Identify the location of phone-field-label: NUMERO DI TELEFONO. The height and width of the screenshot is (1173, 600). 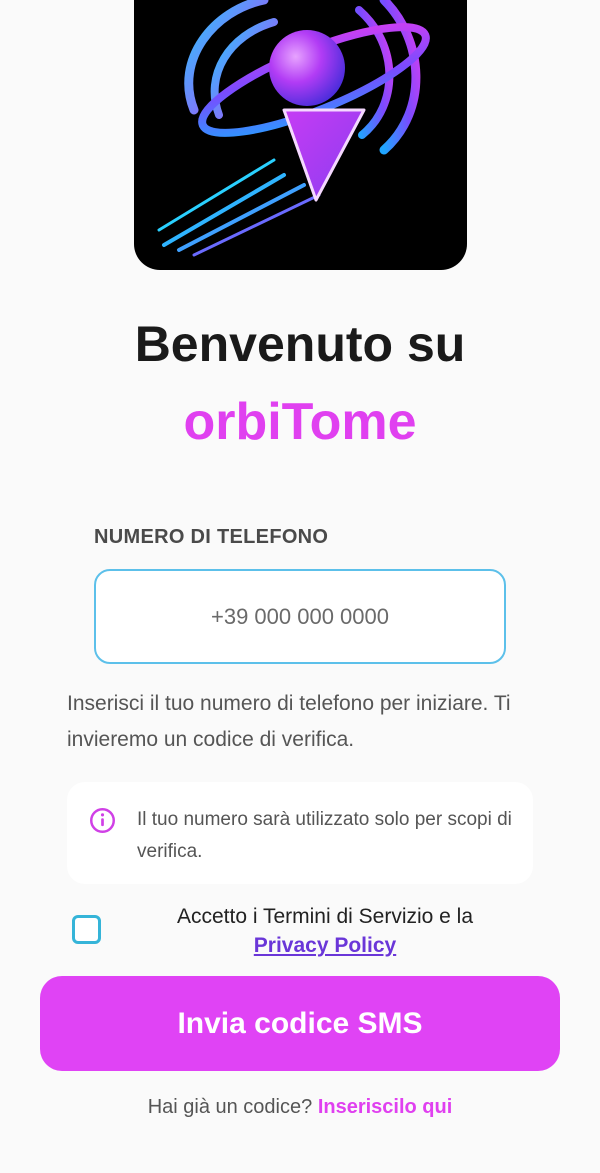
(211, 537).